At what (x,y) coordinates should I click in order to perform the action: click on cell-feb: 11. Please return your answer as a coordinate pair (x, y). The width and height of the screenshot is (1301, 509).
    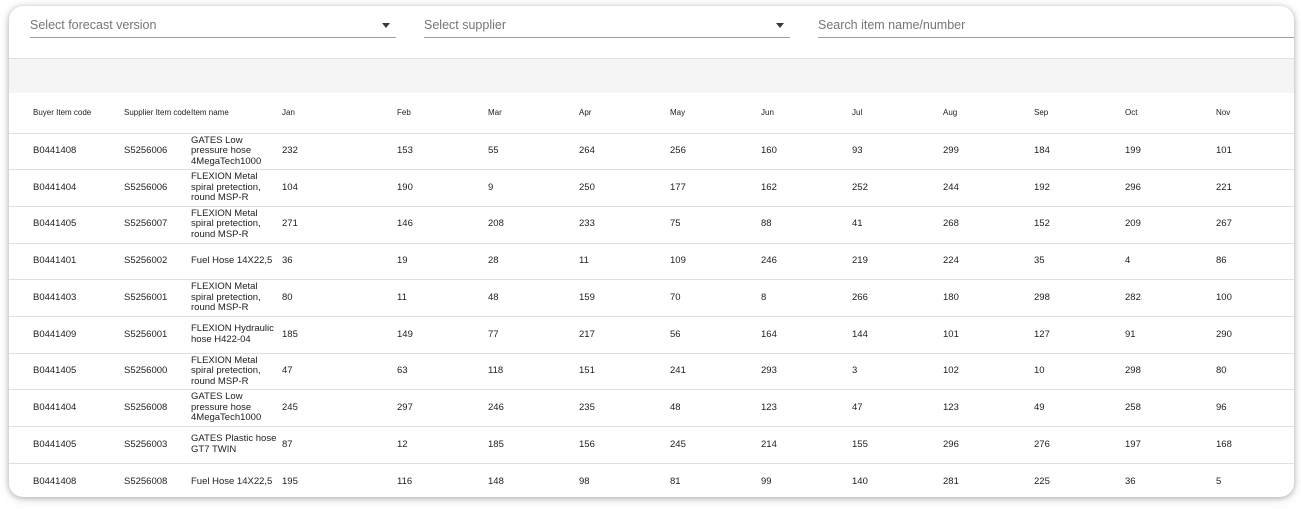
    Looking at the image, I should click on (418, 298).